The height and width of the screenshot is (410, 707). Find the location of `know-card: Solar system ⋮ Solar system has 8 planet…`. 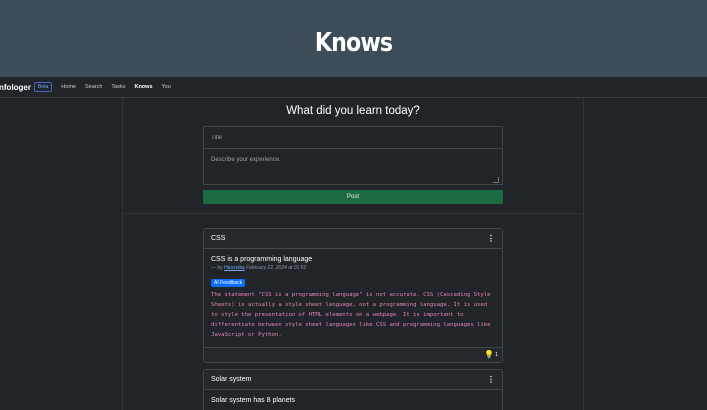

know-card: Solar system ⋮ Solar system has 8 planet… is located at coordinates (353, 389).